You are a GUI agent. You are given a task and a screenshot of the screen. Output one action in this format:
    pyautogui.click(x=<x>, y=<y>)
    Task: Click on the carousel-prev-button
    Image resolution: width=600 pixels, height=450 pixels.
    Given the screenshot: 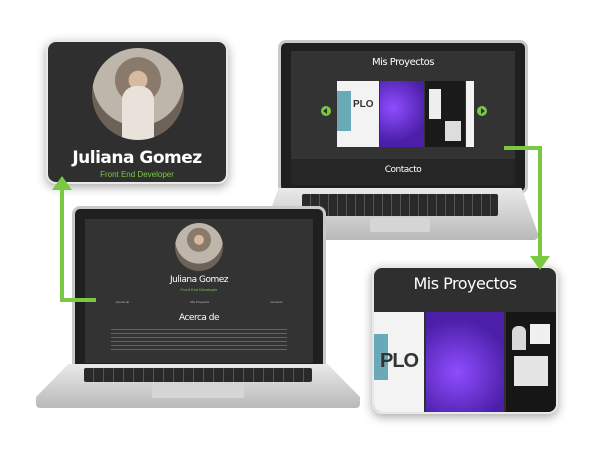 What is the action you would take?
    pyautogui.click(x=326, y=111)
    